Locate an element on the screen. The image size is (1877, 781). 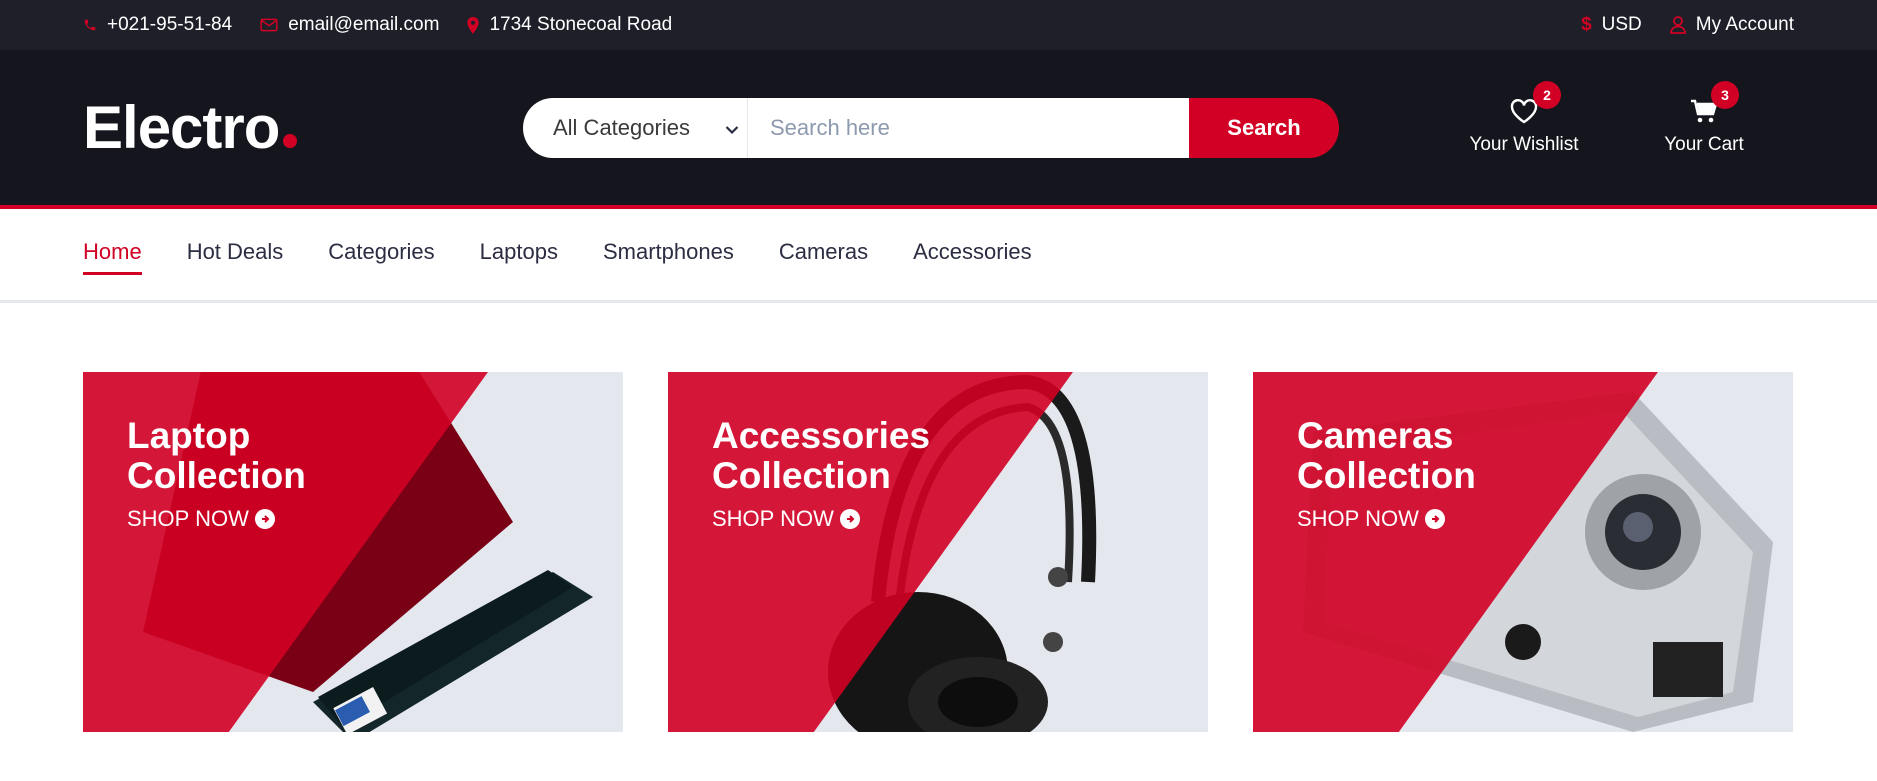
cart-link: Your Cart 3 is located at coordinates (1704, 118).